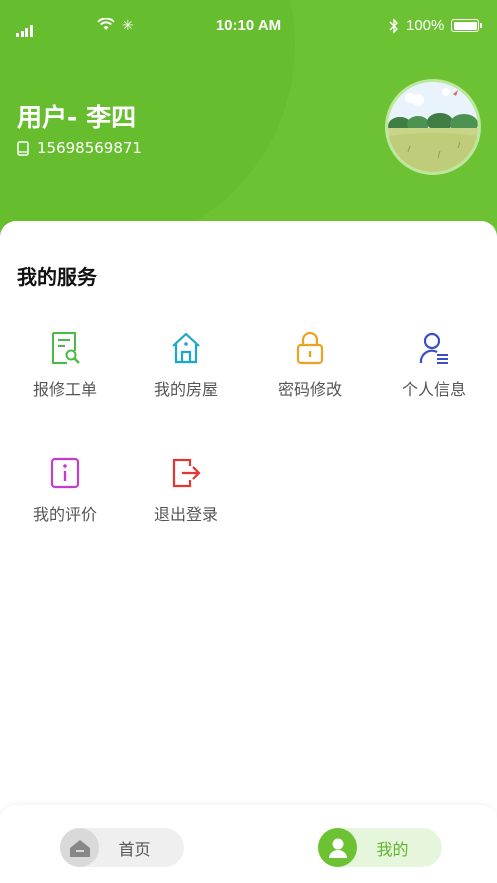 This screenshot has width=497, height=883. I want to click on avatar-landscape-image, so click(433, 127).